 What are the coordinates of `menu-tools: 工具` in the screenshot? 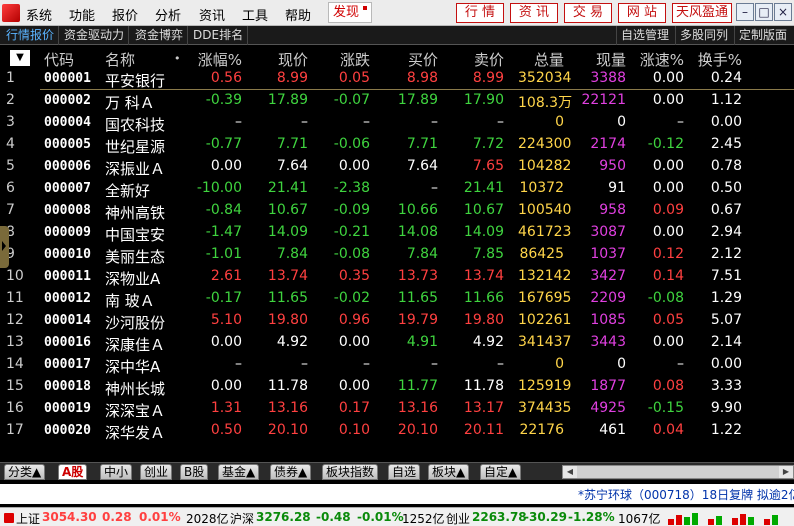 It's located at (255, 14).